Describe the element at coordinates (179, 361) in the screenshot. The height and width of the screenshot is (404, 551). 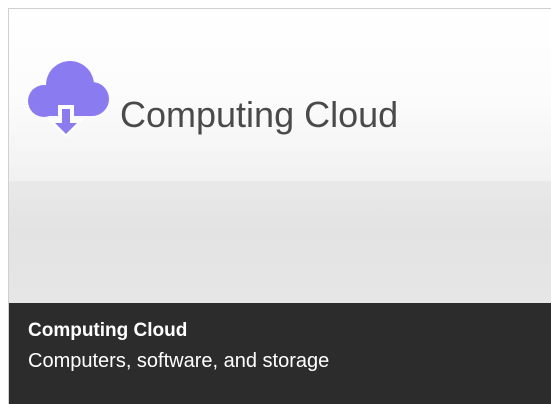
I see `footer-description: Computers, software, and storage` at that location.